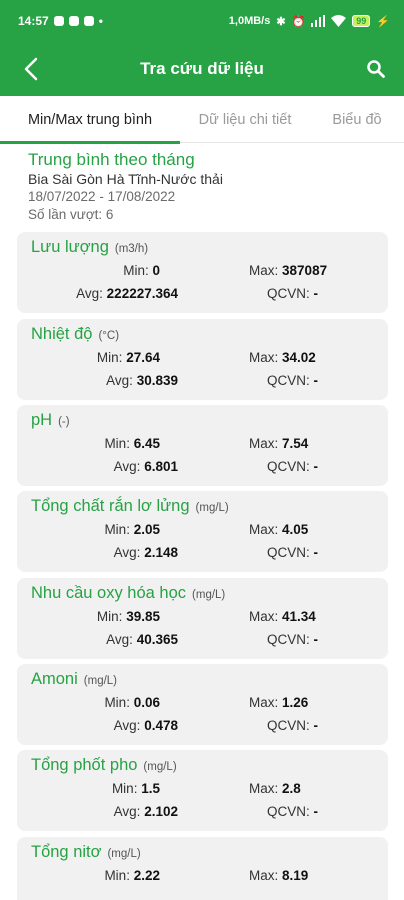  What do you see at coordinates (161, 552) in the screenshot?
I see `avg-number: 2.148` at bounding box center [161, 552].